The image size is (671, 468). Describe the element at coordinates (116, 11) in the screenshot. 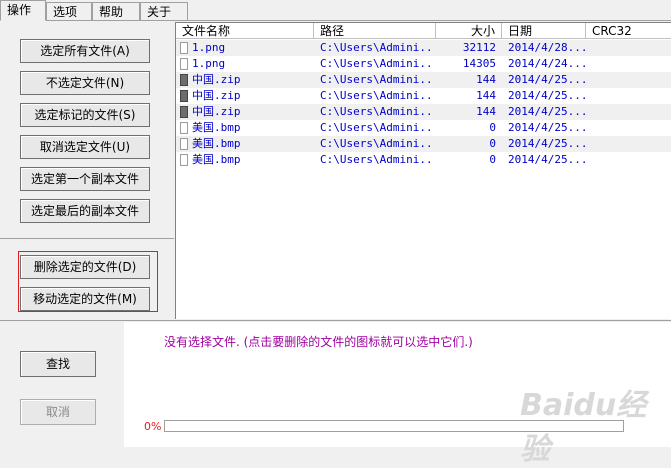

I see `tab-help: 帮助` at that location.